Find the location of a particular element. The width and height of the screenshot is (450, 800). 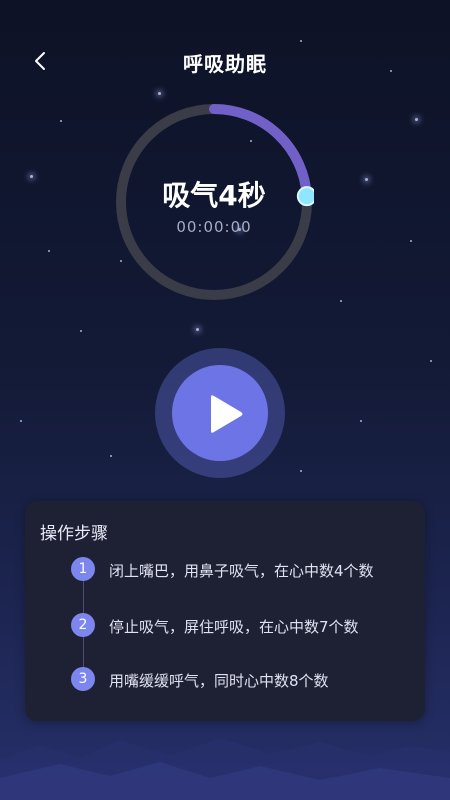

mountain-silhouette is located at coordinates (225, 769).